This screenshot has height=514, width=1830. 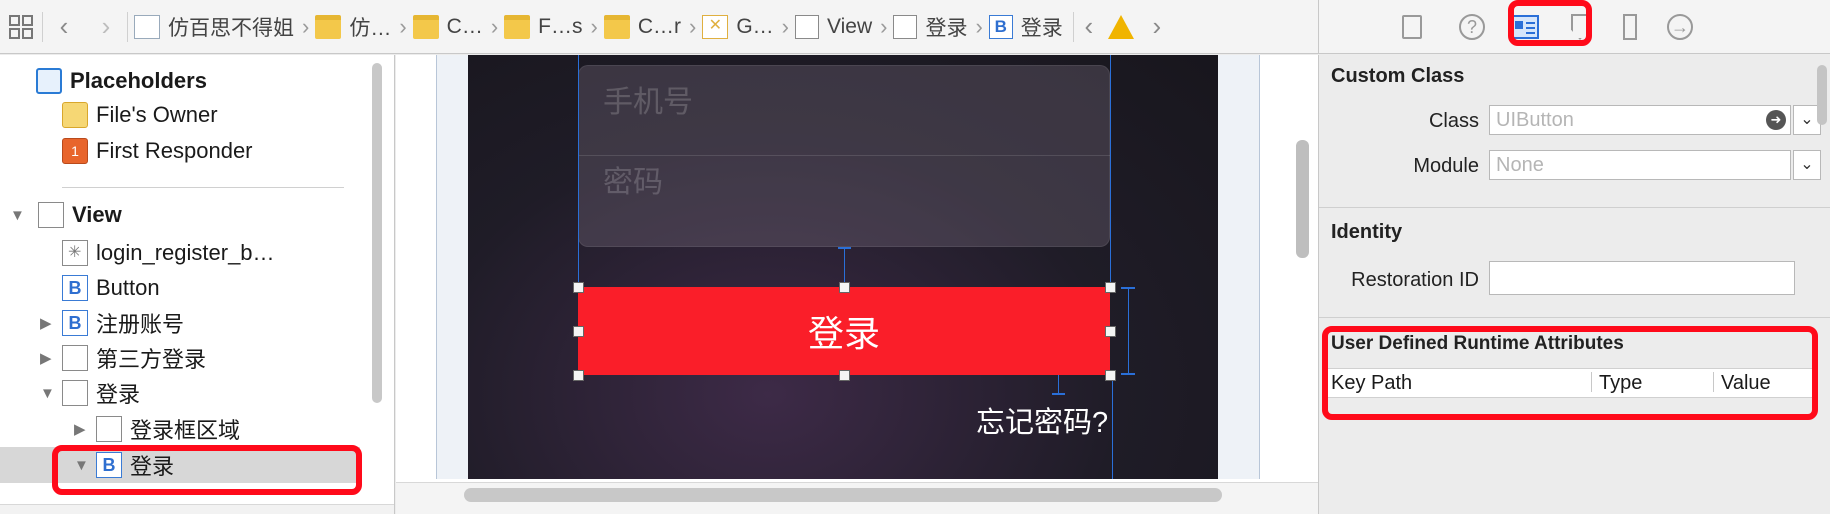 What do you see at coordinates (844, 331) in the screenshot?
I see `login-button: 登录` at bounding box center [844, 331].